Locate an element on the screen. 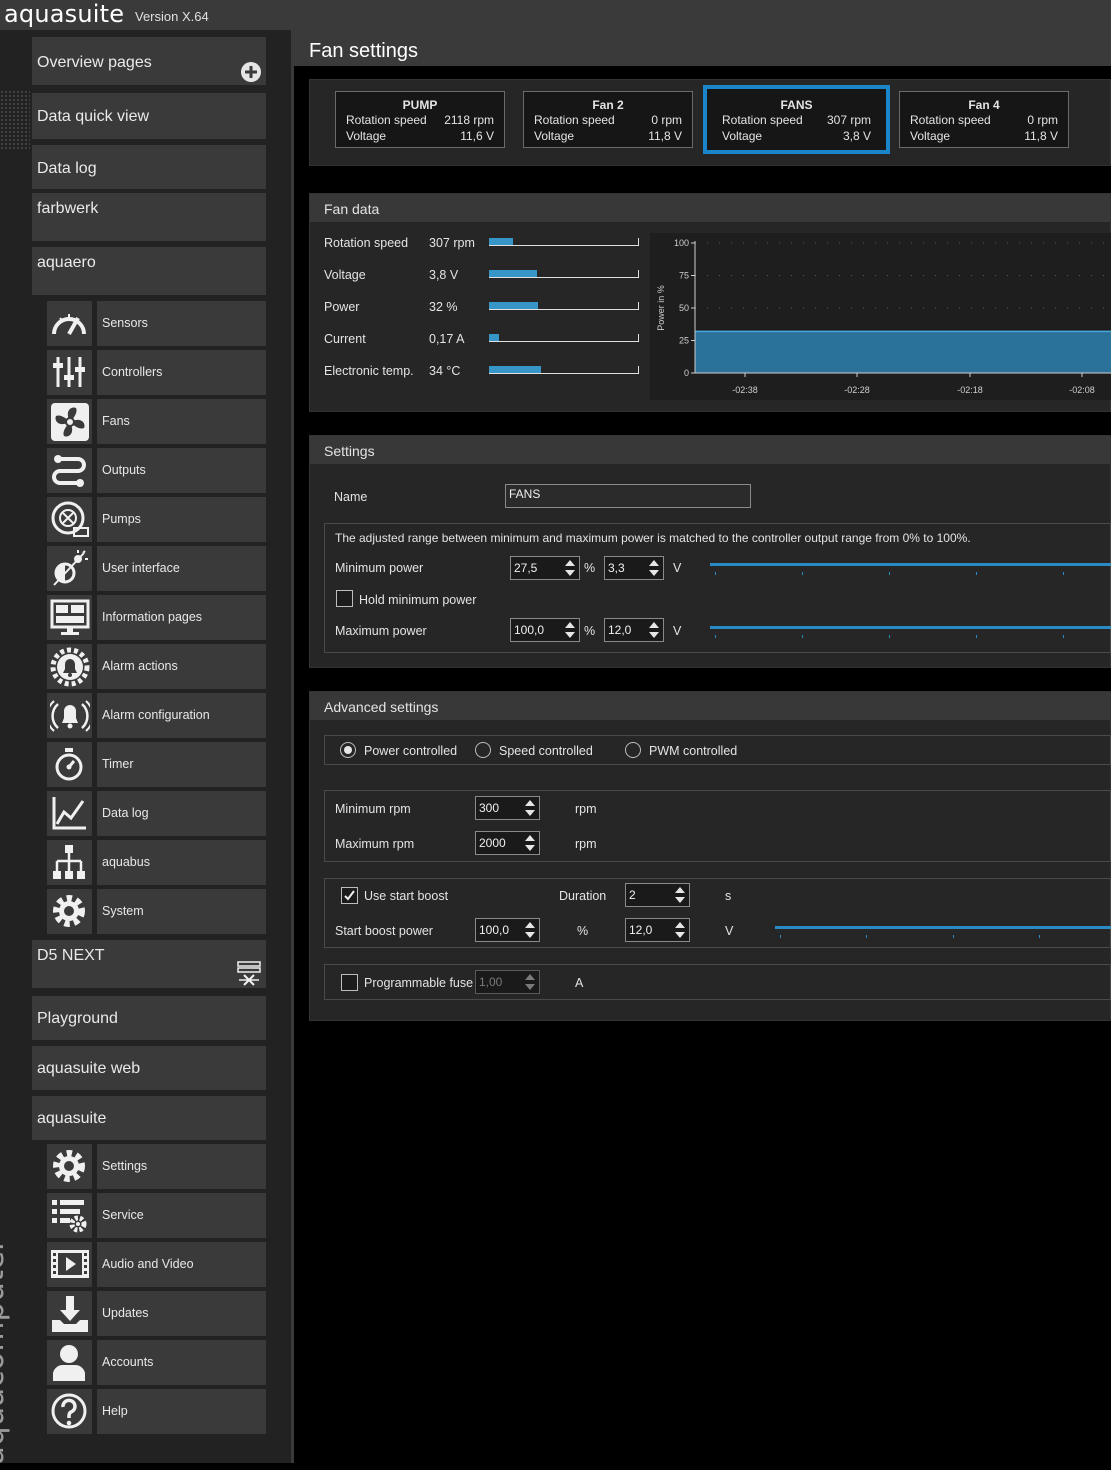  sidebar-item-alarm-actions: Alarm actions is located at coordinates (181, 666).